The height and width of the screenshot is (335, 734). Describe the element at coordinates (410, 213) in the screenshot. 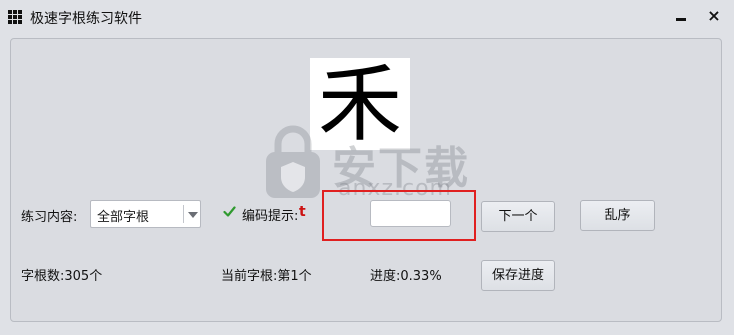

I see `answer-input` at that location.